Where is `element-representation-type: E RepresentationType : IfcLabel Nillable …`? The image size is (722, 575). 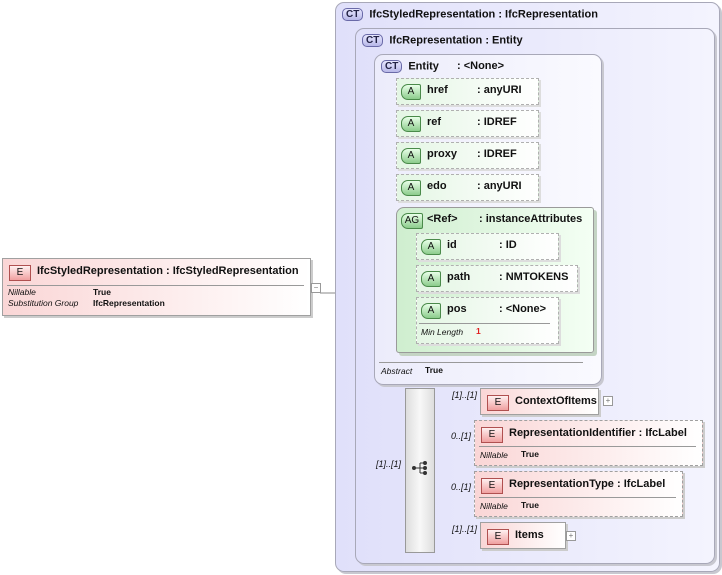 element-representation-type: E RepresentationType : IfcLabel Nillable … is located at coordinates (578, 494).